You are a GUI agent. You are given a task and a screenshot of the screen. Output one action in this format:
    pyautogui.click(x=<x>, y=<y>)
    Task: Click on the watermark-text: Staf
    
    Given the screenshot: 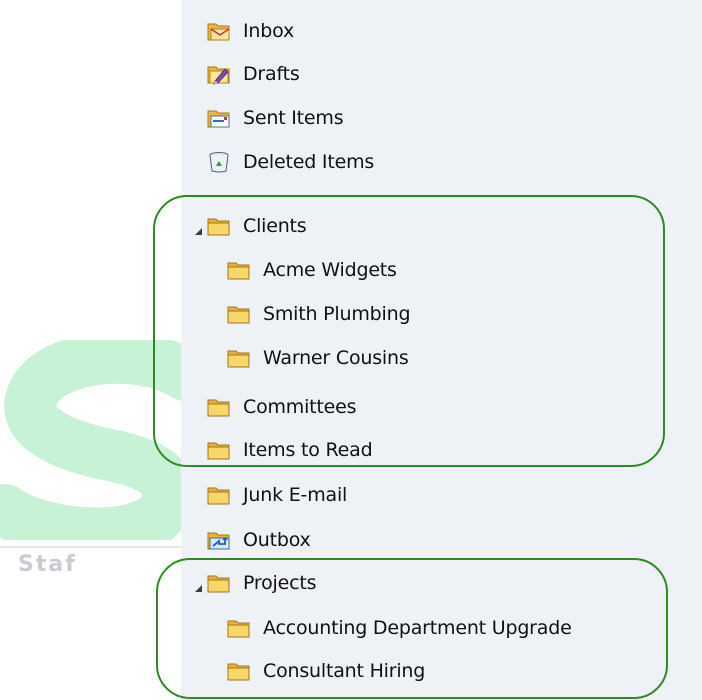 What is the action you would take?
    pyautogui.click(x=47, y=564)
    